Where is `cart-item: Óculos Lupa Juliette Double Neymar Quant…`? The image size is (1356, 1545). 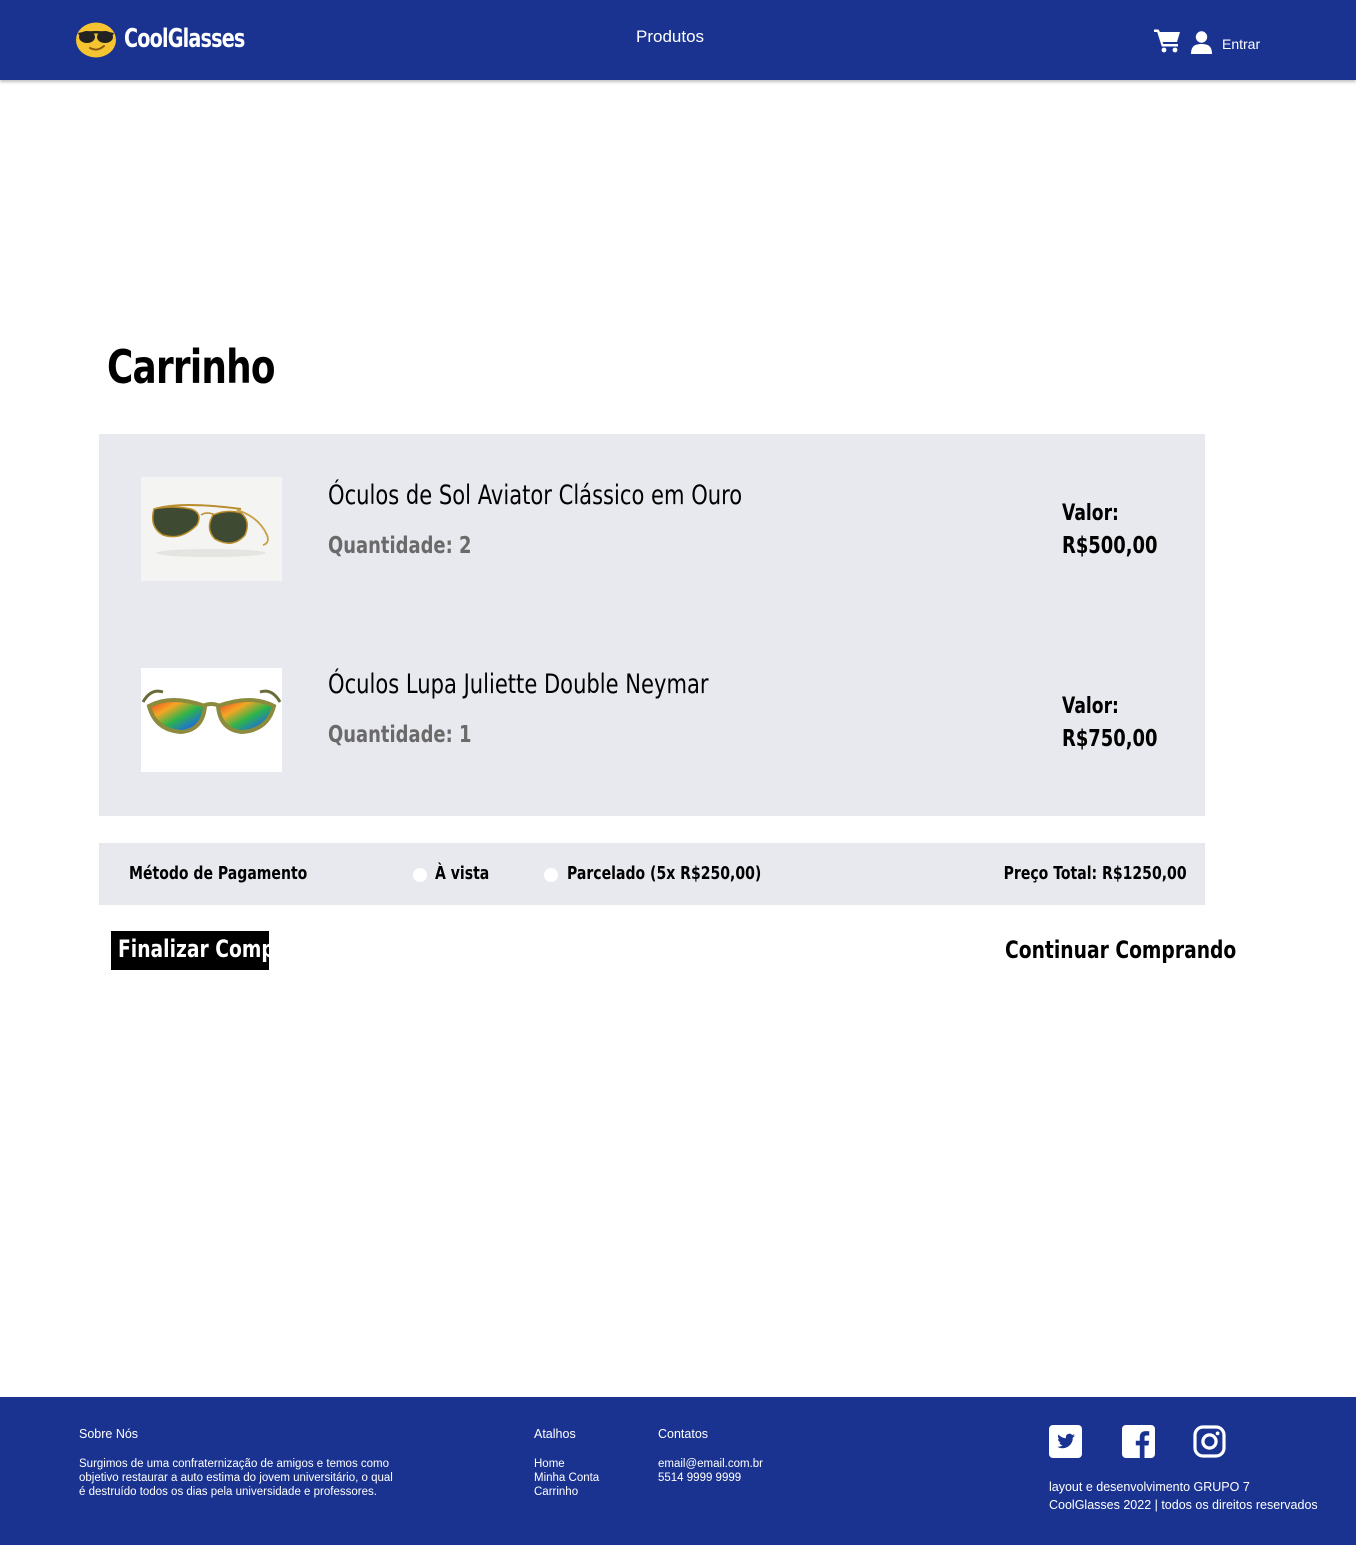
cart-item: Óculos Lupa Juliette Double Neymar Quant… is located at coordinates (652, 723).